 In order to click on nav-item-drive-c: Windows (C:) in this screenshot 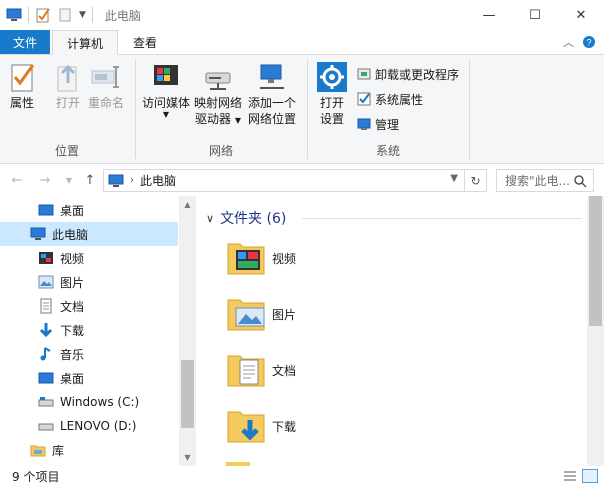, I will do `click(89, 402)`.